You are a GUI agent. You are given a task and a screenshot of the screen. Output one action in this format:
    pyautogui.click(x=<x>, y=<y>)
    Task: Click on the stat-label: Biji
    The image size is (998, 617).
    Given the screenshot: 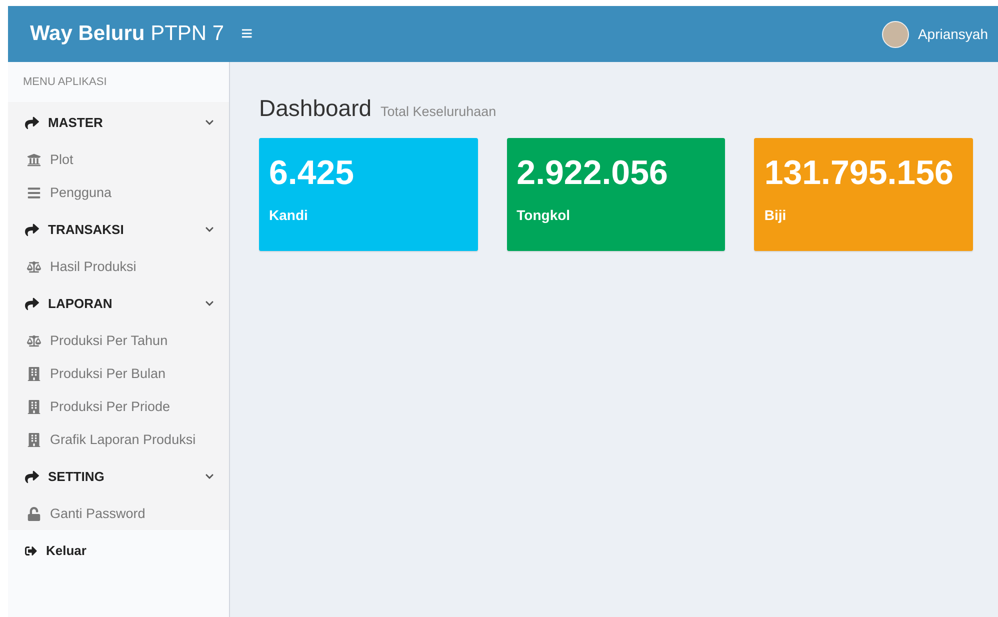 What is the action you would take?
    pyautogui.click(x=776, y=215)
    